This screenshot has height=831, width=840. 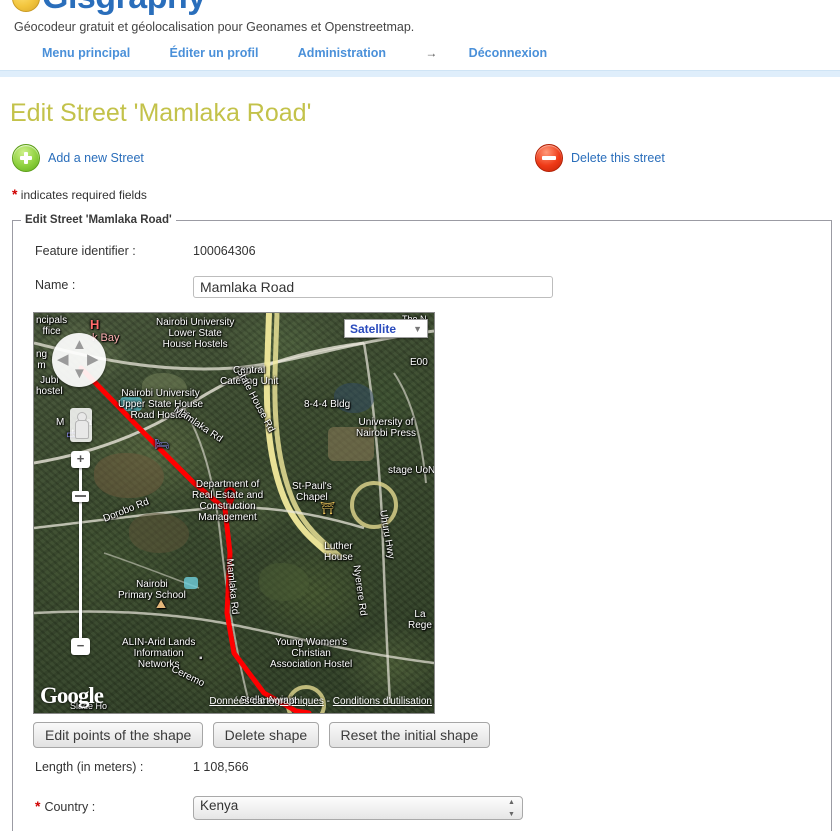 What do you see at coordinates (511, 802) in the screenshot?
I see `stepper-up-icon: ▲` at bounding box center [511, 802].